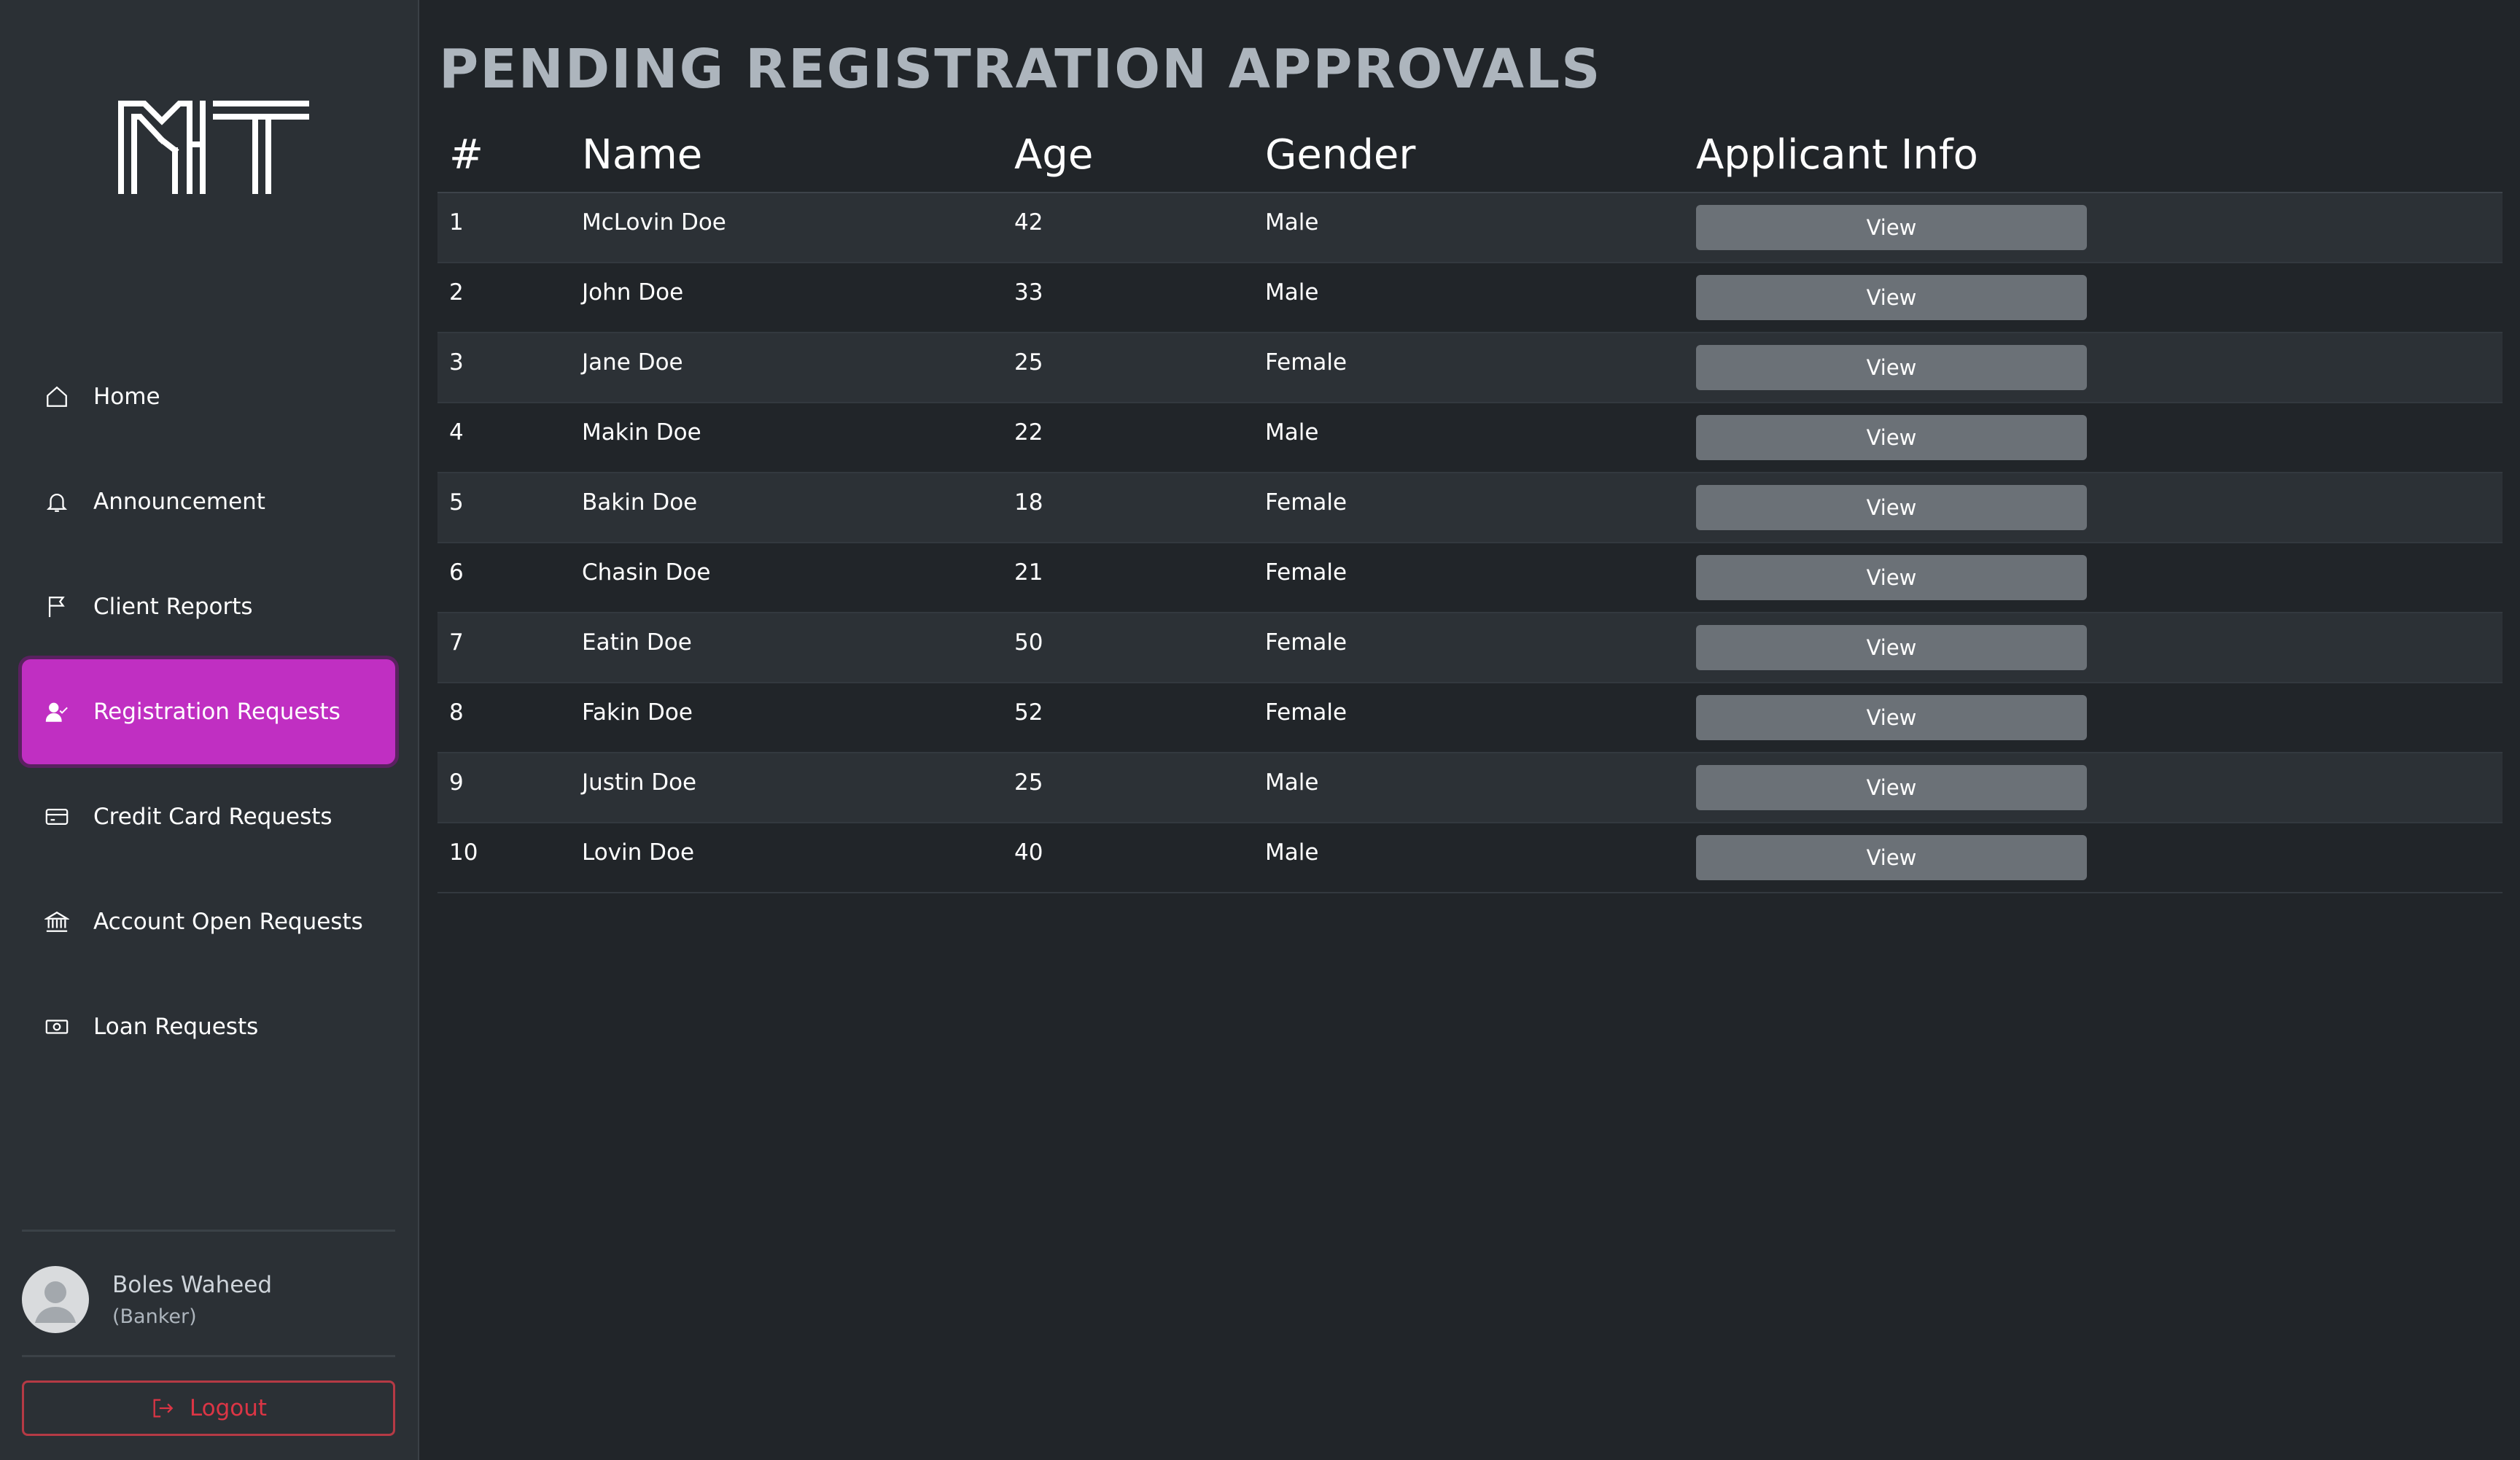  I want to click on user-name: Boles Waheed, so click(192, 1284).